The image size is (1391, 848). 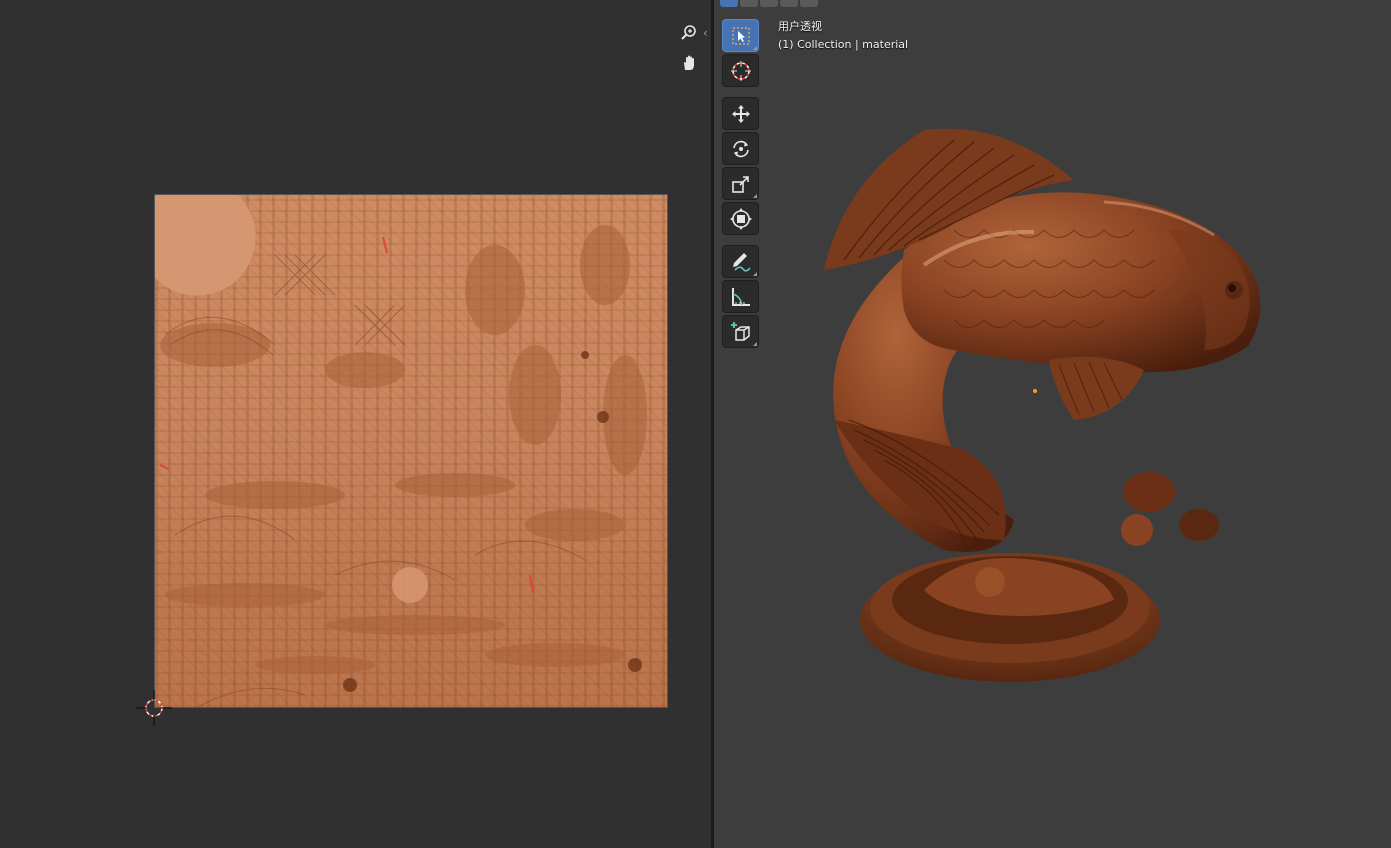 What do you see at coordinates (800, 26) in the screenshot?
I see `view-name: 用户透视` at bounding box center [800, 26].